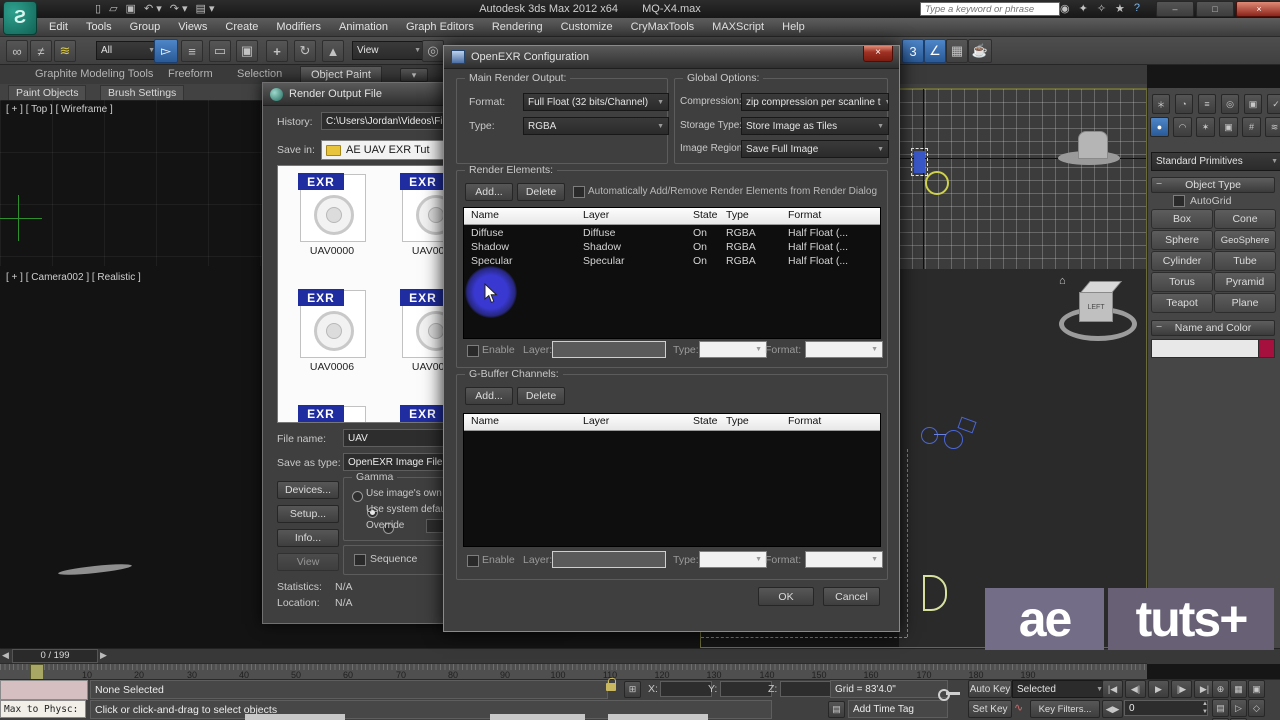 The height and width of the screenshot is (720, 1280). Describe the element at coordinates (806, 689) in the screenshot. I see `z-field` at that location.